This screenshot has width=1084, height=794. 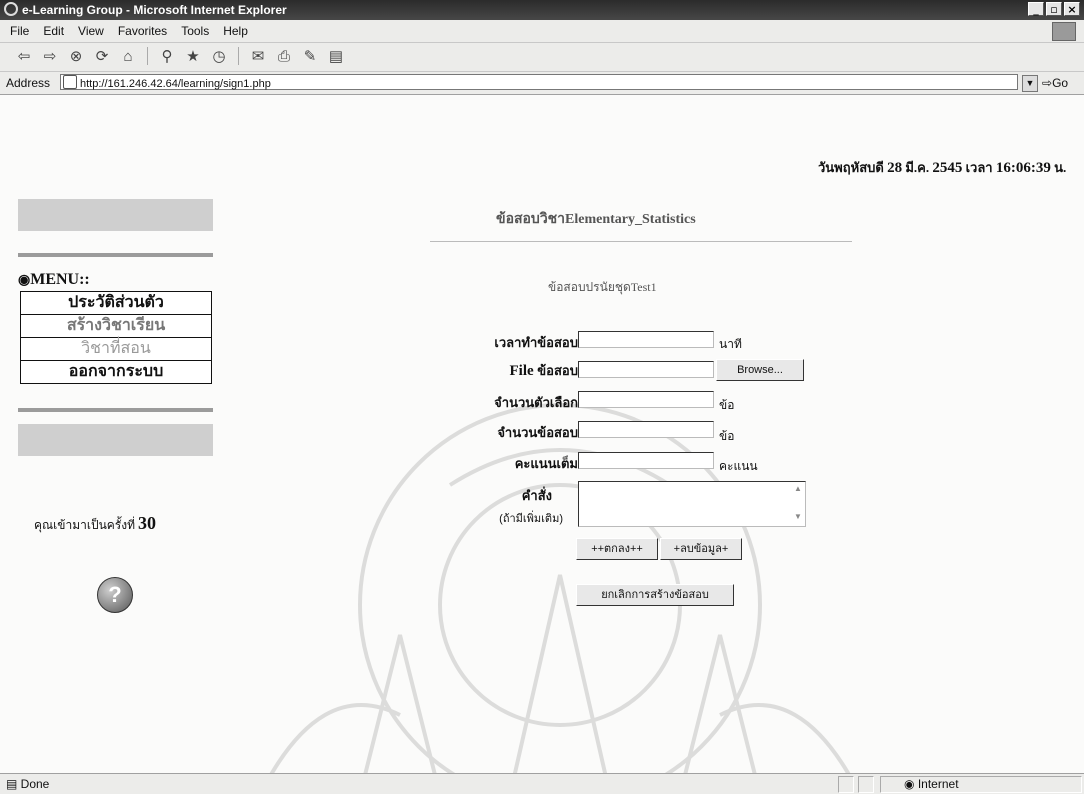 I want to click on choices-label: จำนวนตัวเลือก, so click(x=536, y=402).